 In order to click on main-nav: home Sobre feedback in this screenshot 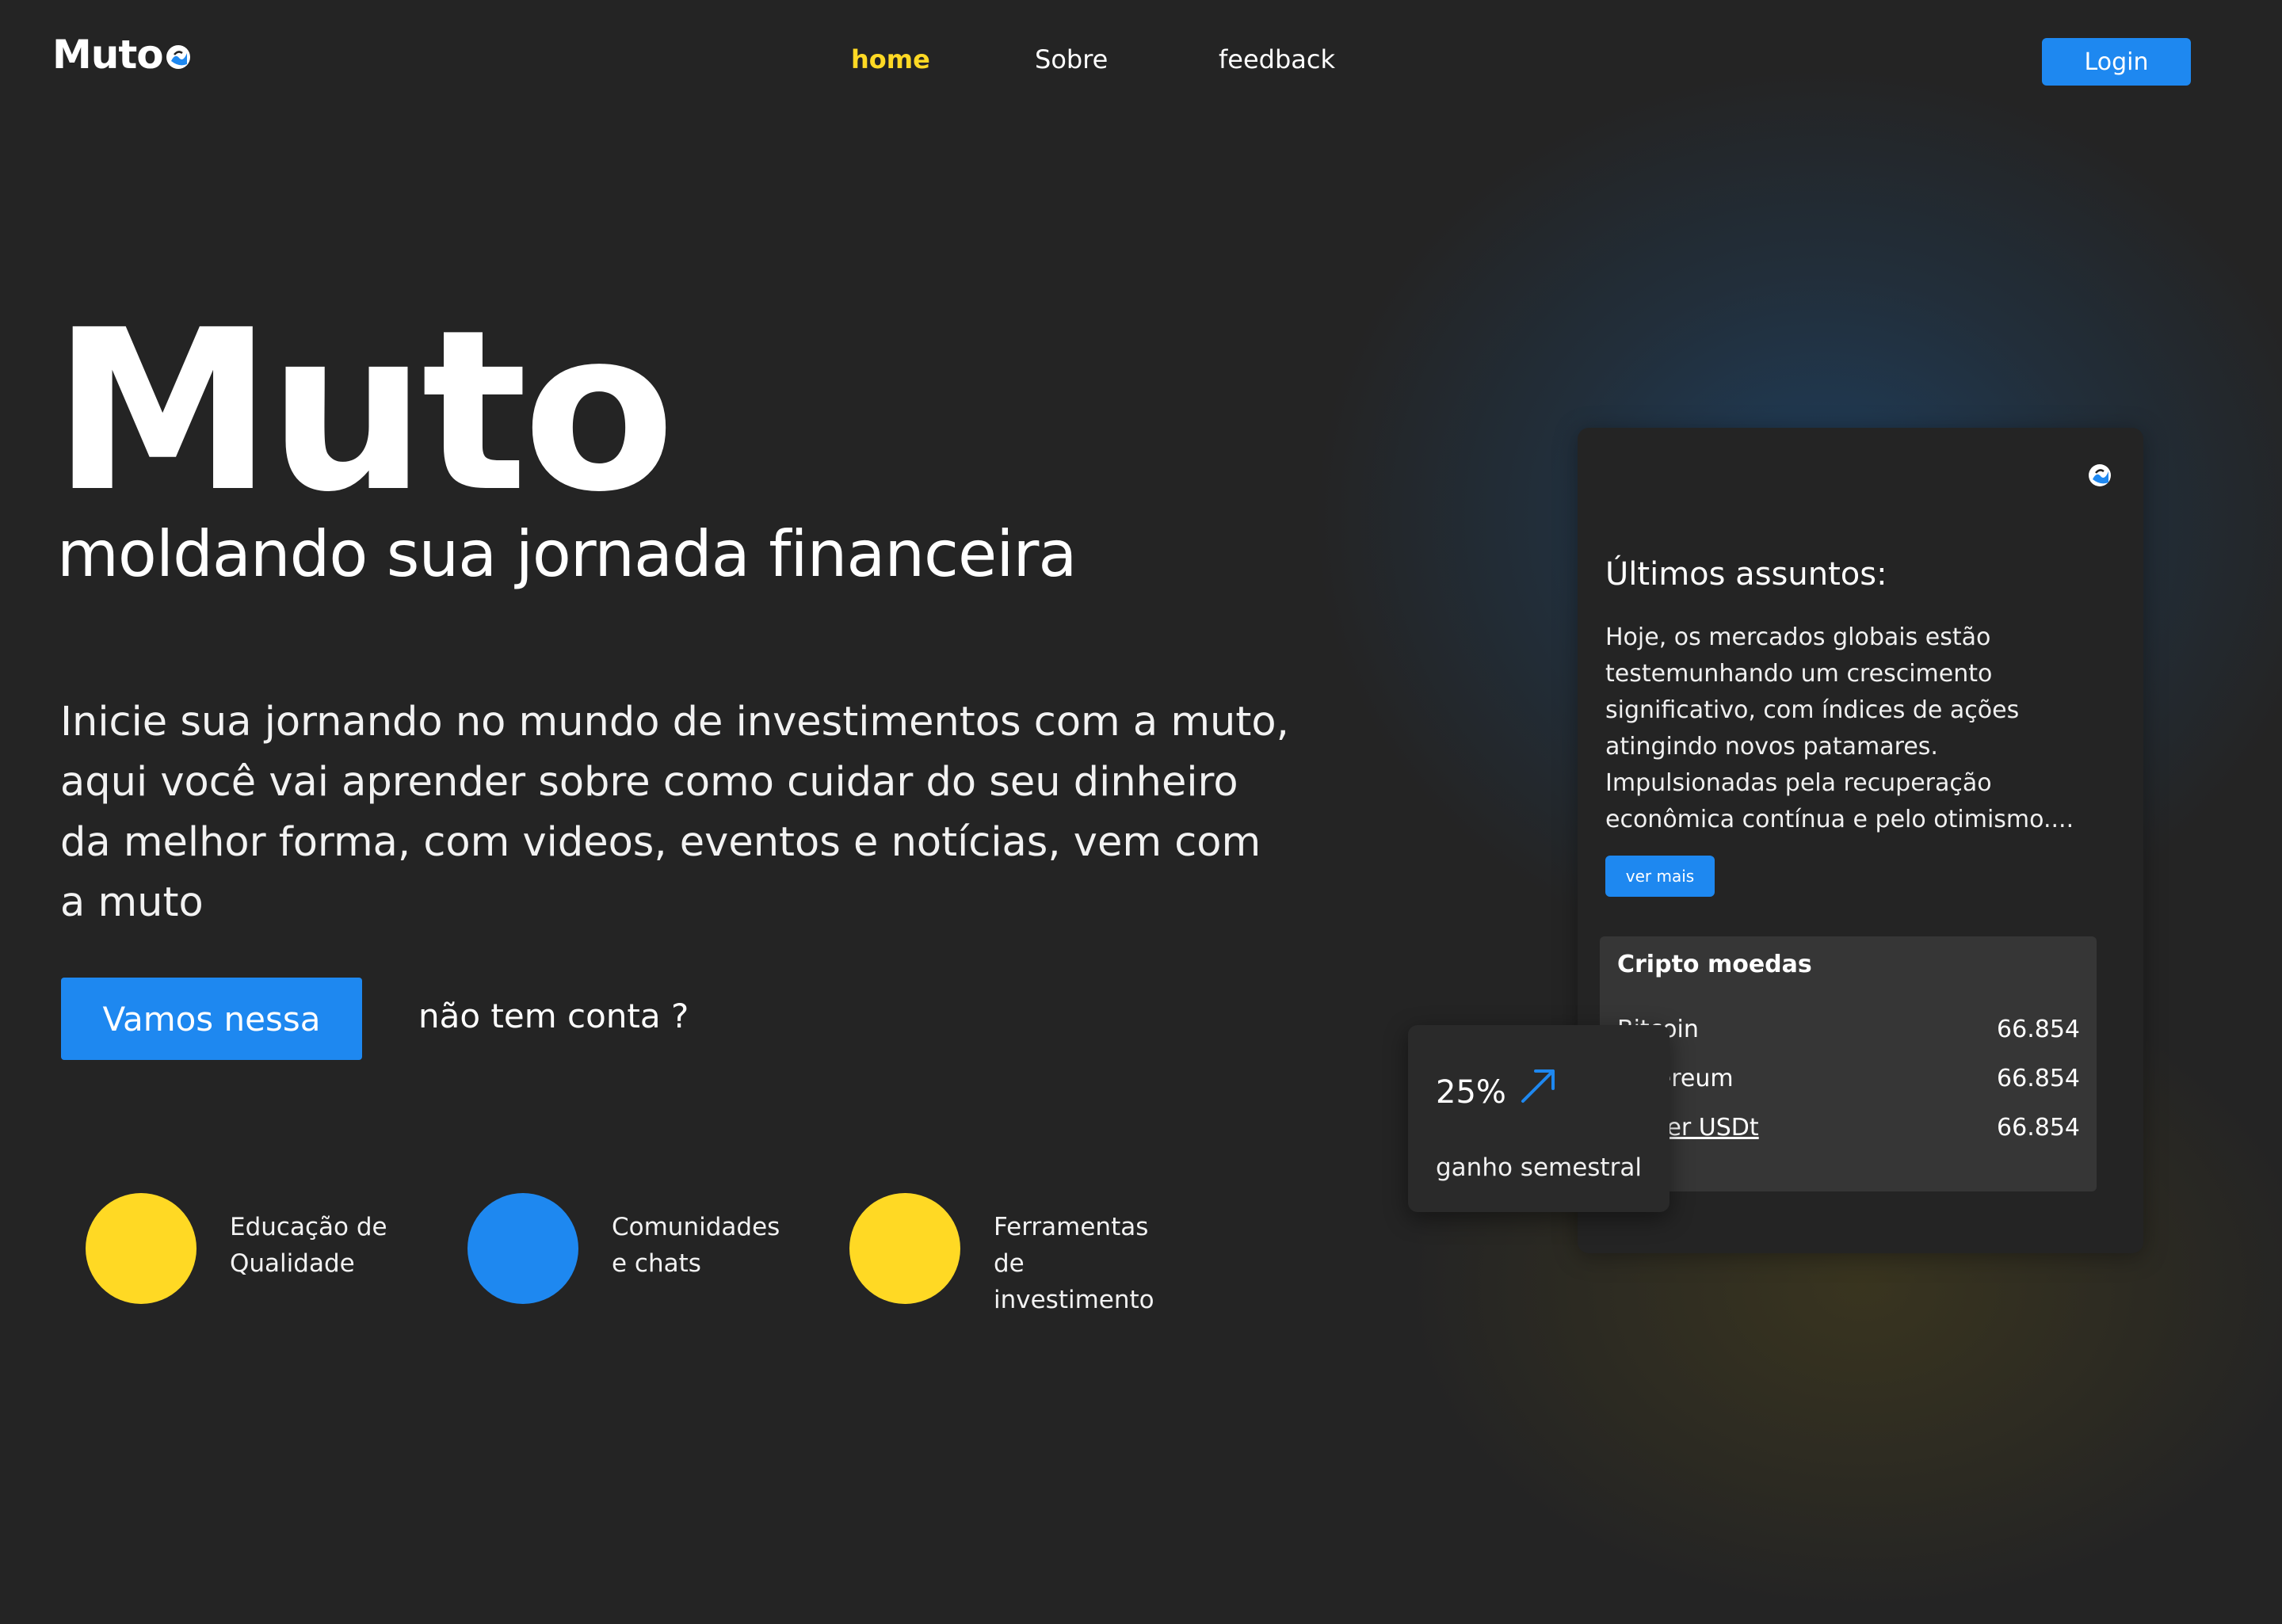, I will do `click(1141, 64)`.